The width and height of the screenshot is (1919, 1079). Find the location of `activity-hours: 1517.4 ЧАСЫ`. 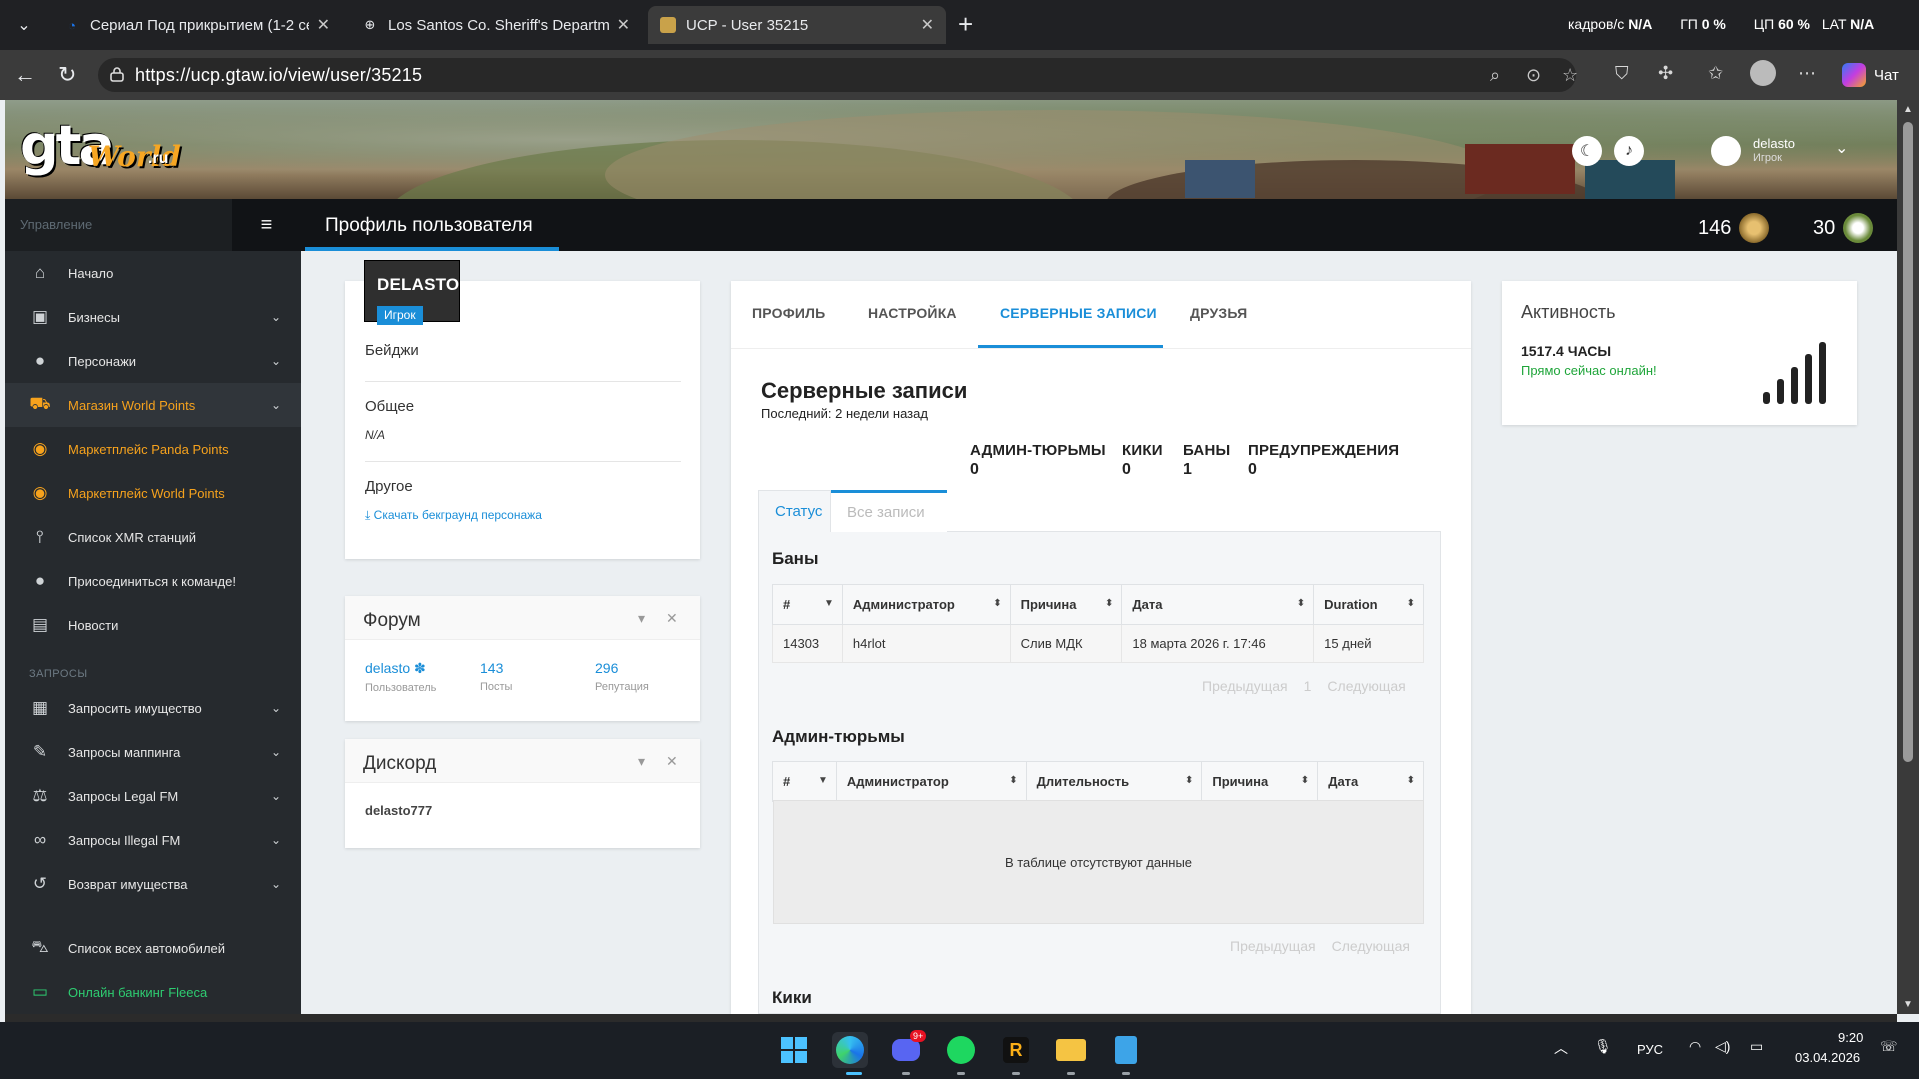

activity-hours: 1517.4 ЧАСЫ is located at coordinates (1566, 351).